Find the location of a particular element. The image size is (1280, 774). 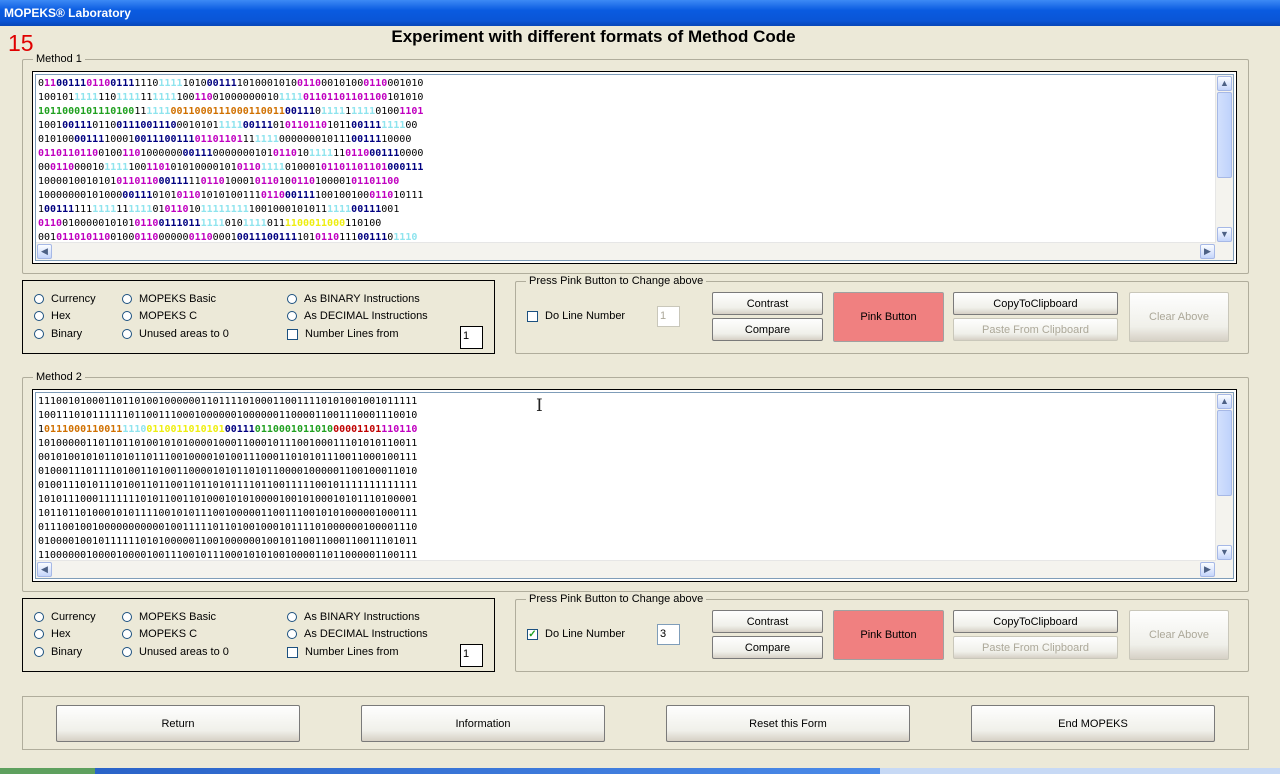

method-2-radio-unused-areas: Unused areas to 0 is located at coordinates (175, 652).